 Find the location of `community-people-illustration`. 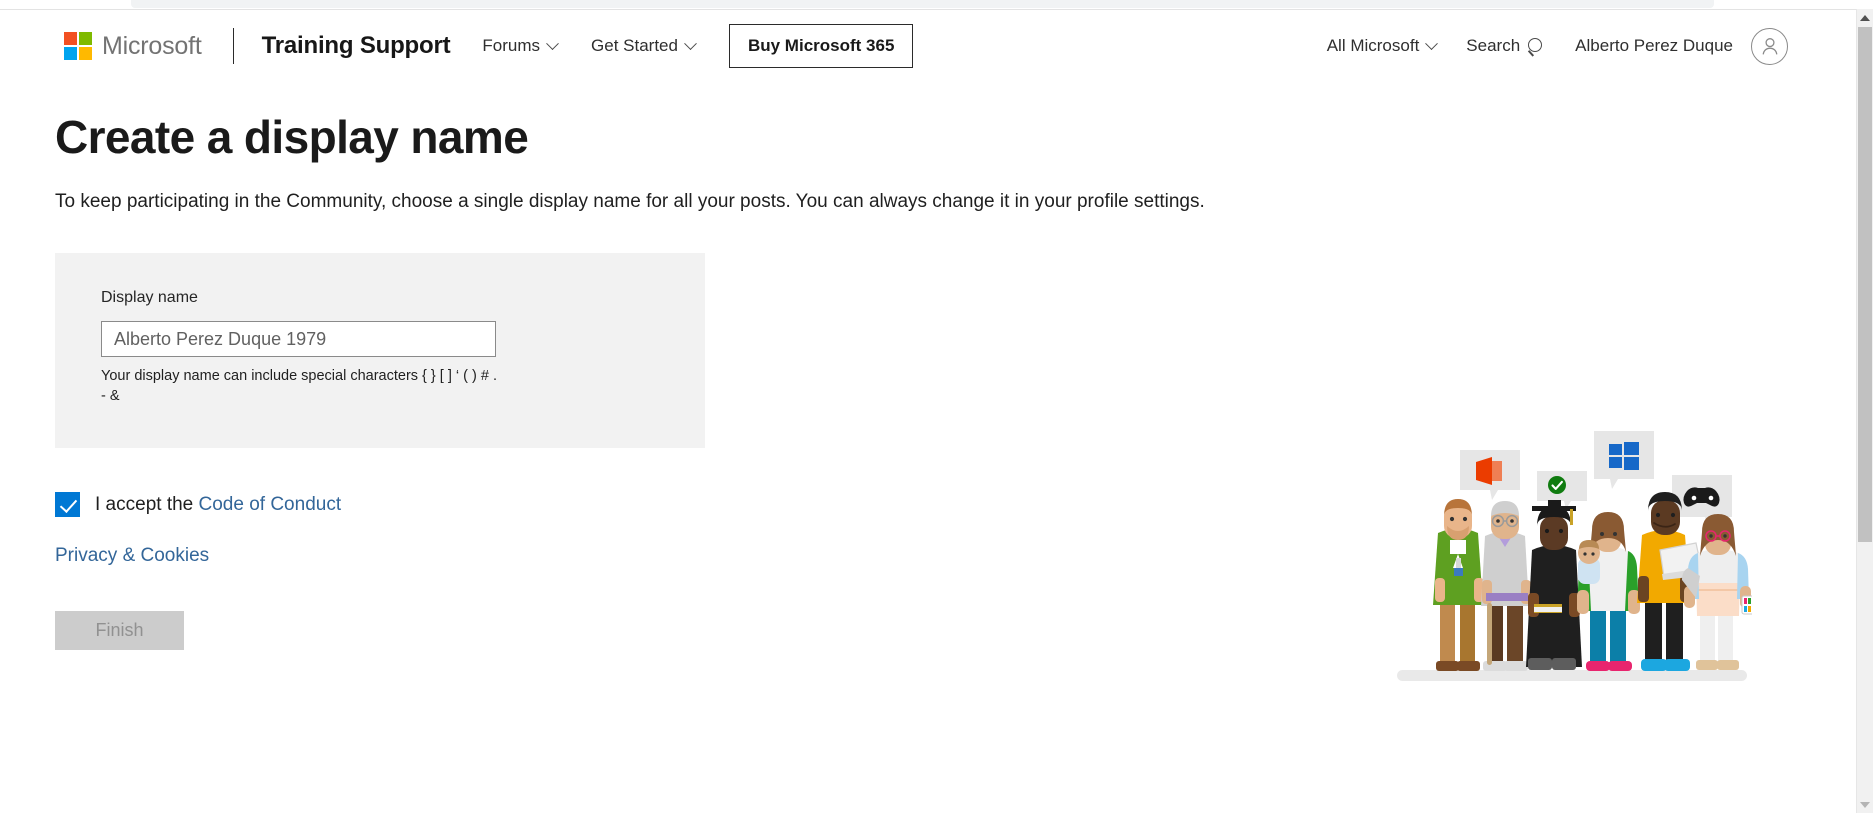

community-people-illustration is located at coordinates (1573, 560).